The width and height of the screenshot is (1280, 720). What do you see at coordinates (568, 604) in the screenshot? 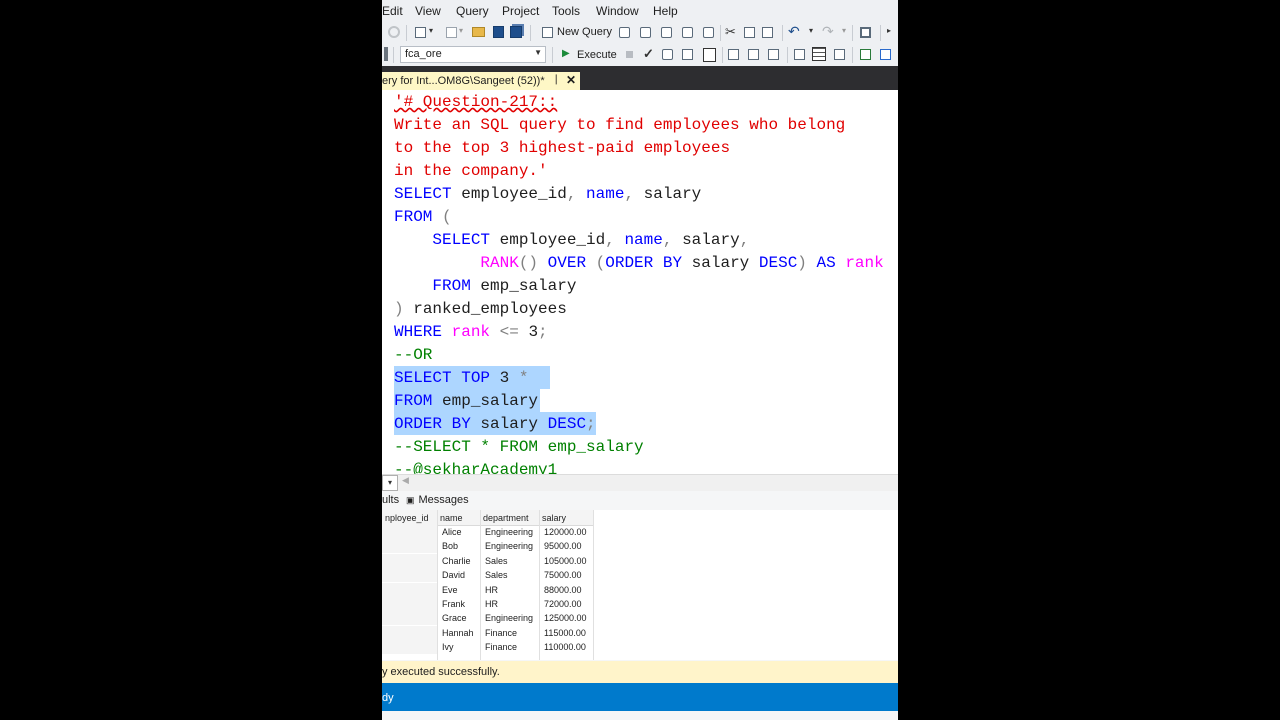
I see `table-cell: 72000.00` at bounding box center [568, 604].